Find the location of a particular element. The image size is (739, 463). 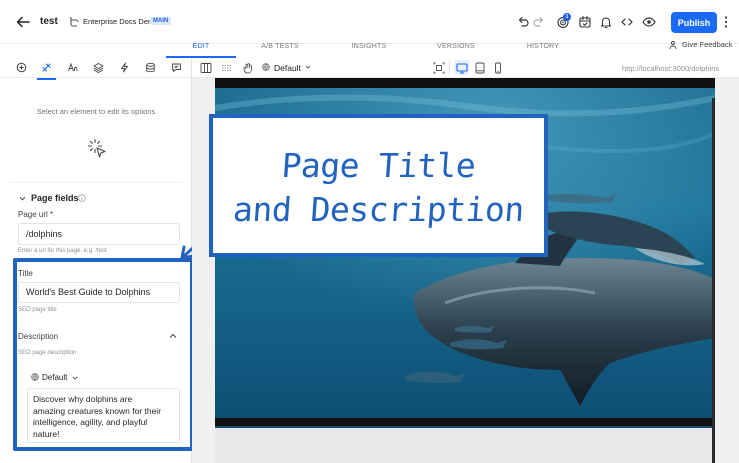

tab-ab-tests: A/B TESTS is located at coordinates (279, 46).